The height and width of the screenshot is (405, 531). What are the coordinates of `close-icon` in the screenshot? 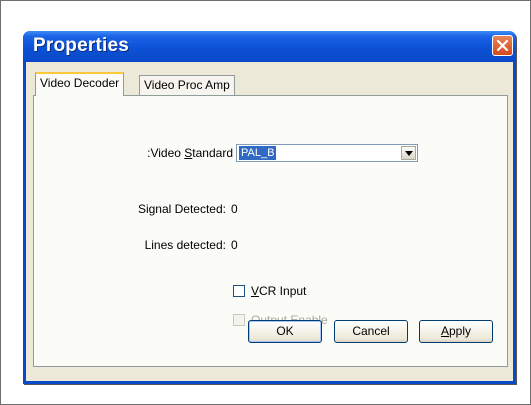 It's located at (502, 45).